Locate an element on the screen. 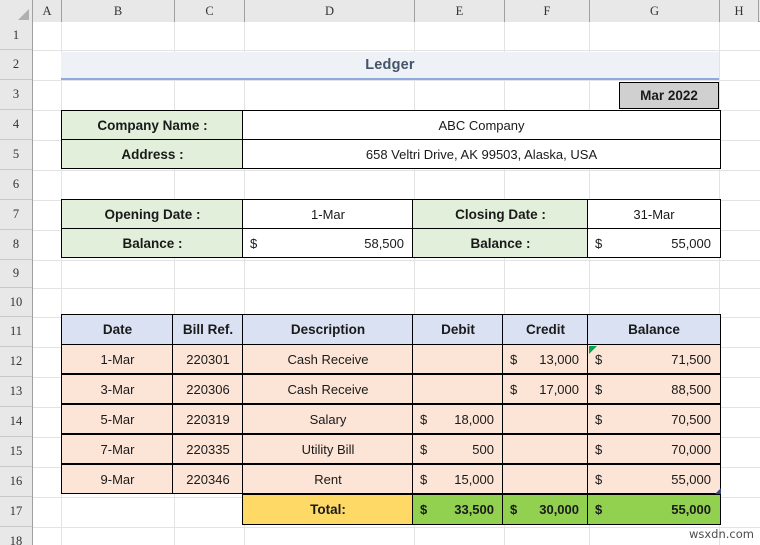  row-header-3: 3 is located at coordinates (16, 95).